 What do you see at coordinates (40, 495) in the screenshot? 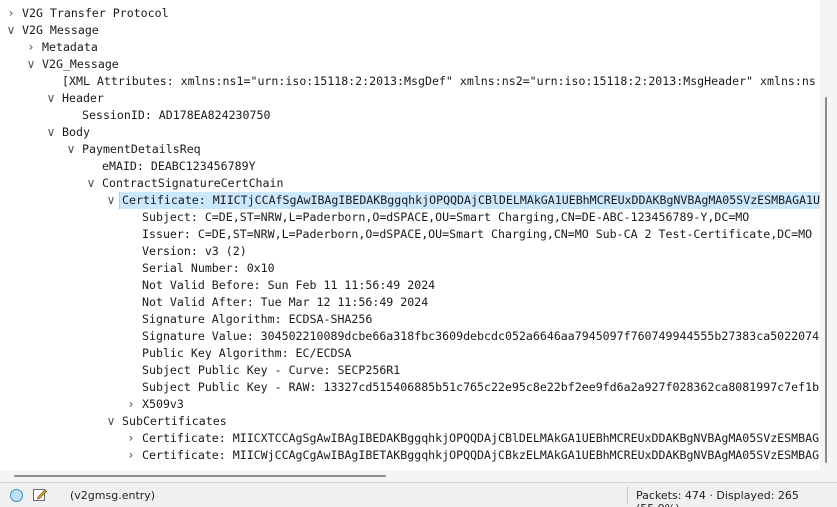
I see `edit-pencil-icon` at bounding box center [40, 495].